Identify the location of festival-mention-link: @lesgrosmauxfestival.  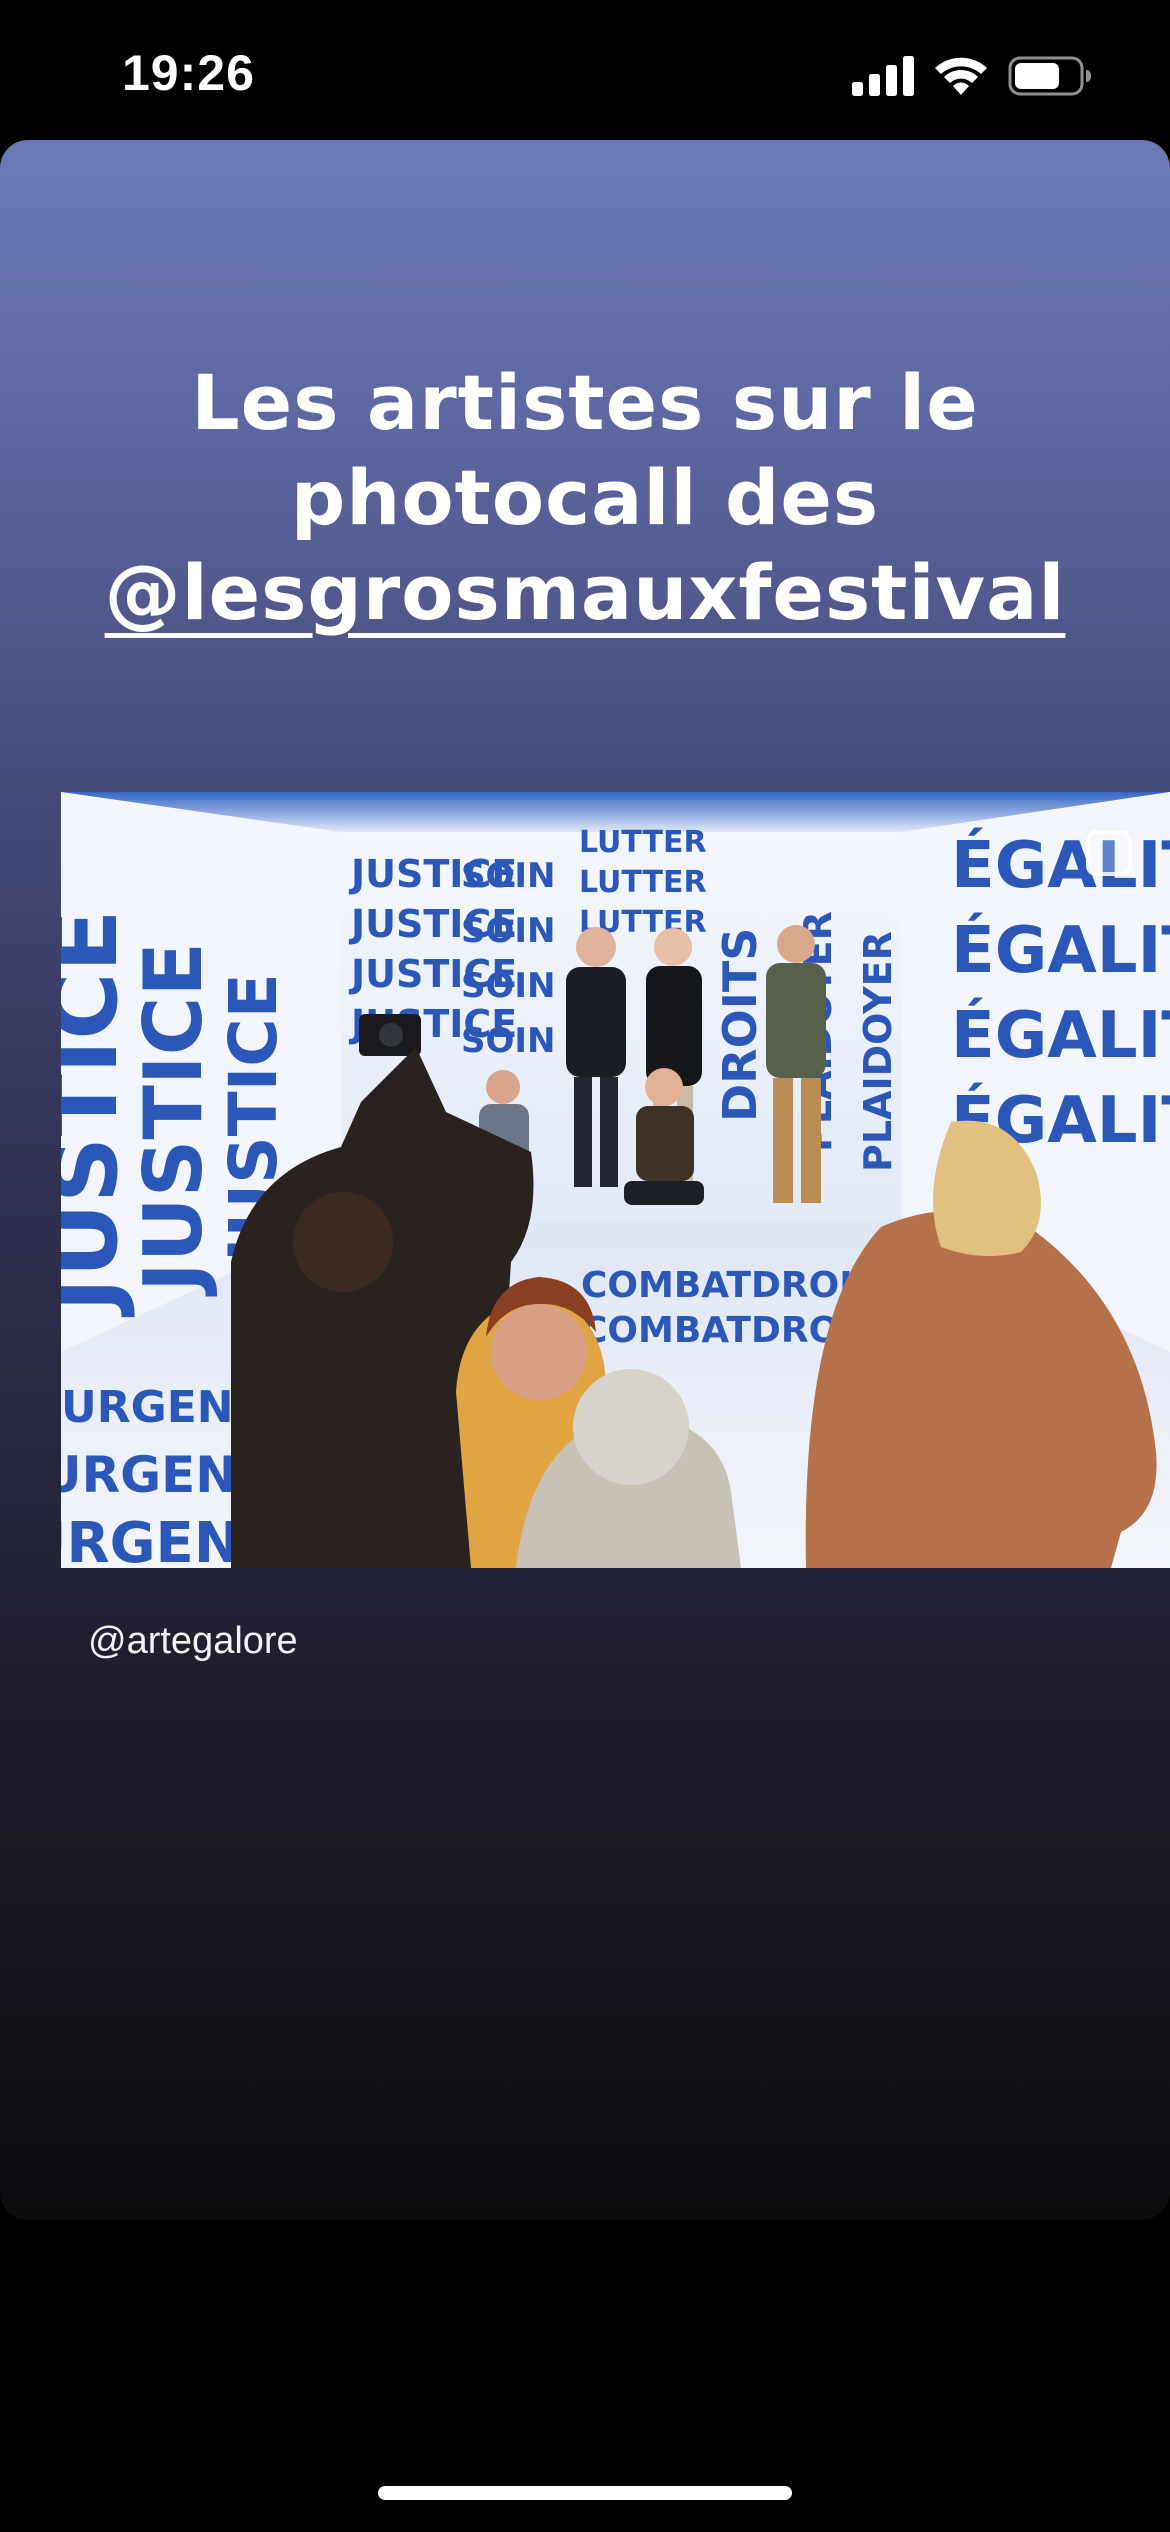
(585, 592).